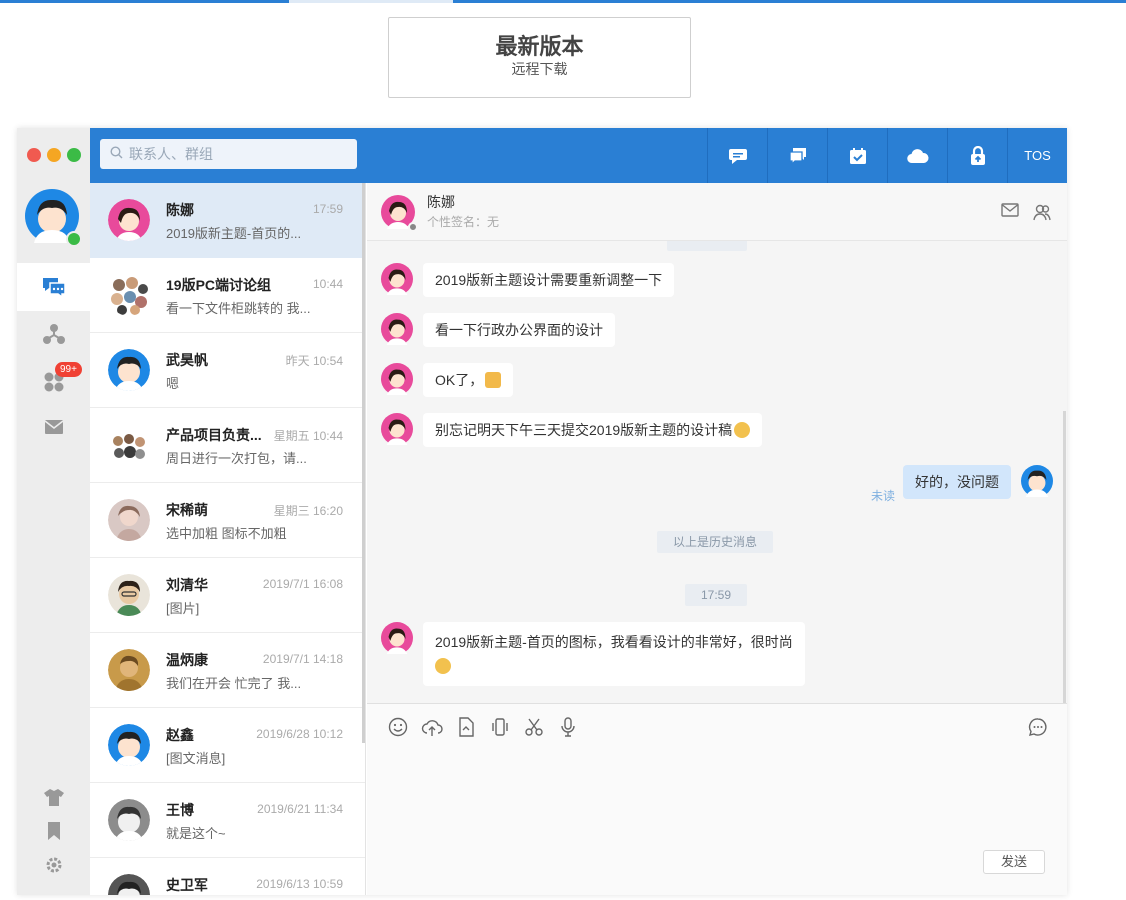 The width and height of the screenshot is (1126, 900). Describe the element at coordinates (882, 496) in the screenshot. I see `unread-label: 未读` at that location.